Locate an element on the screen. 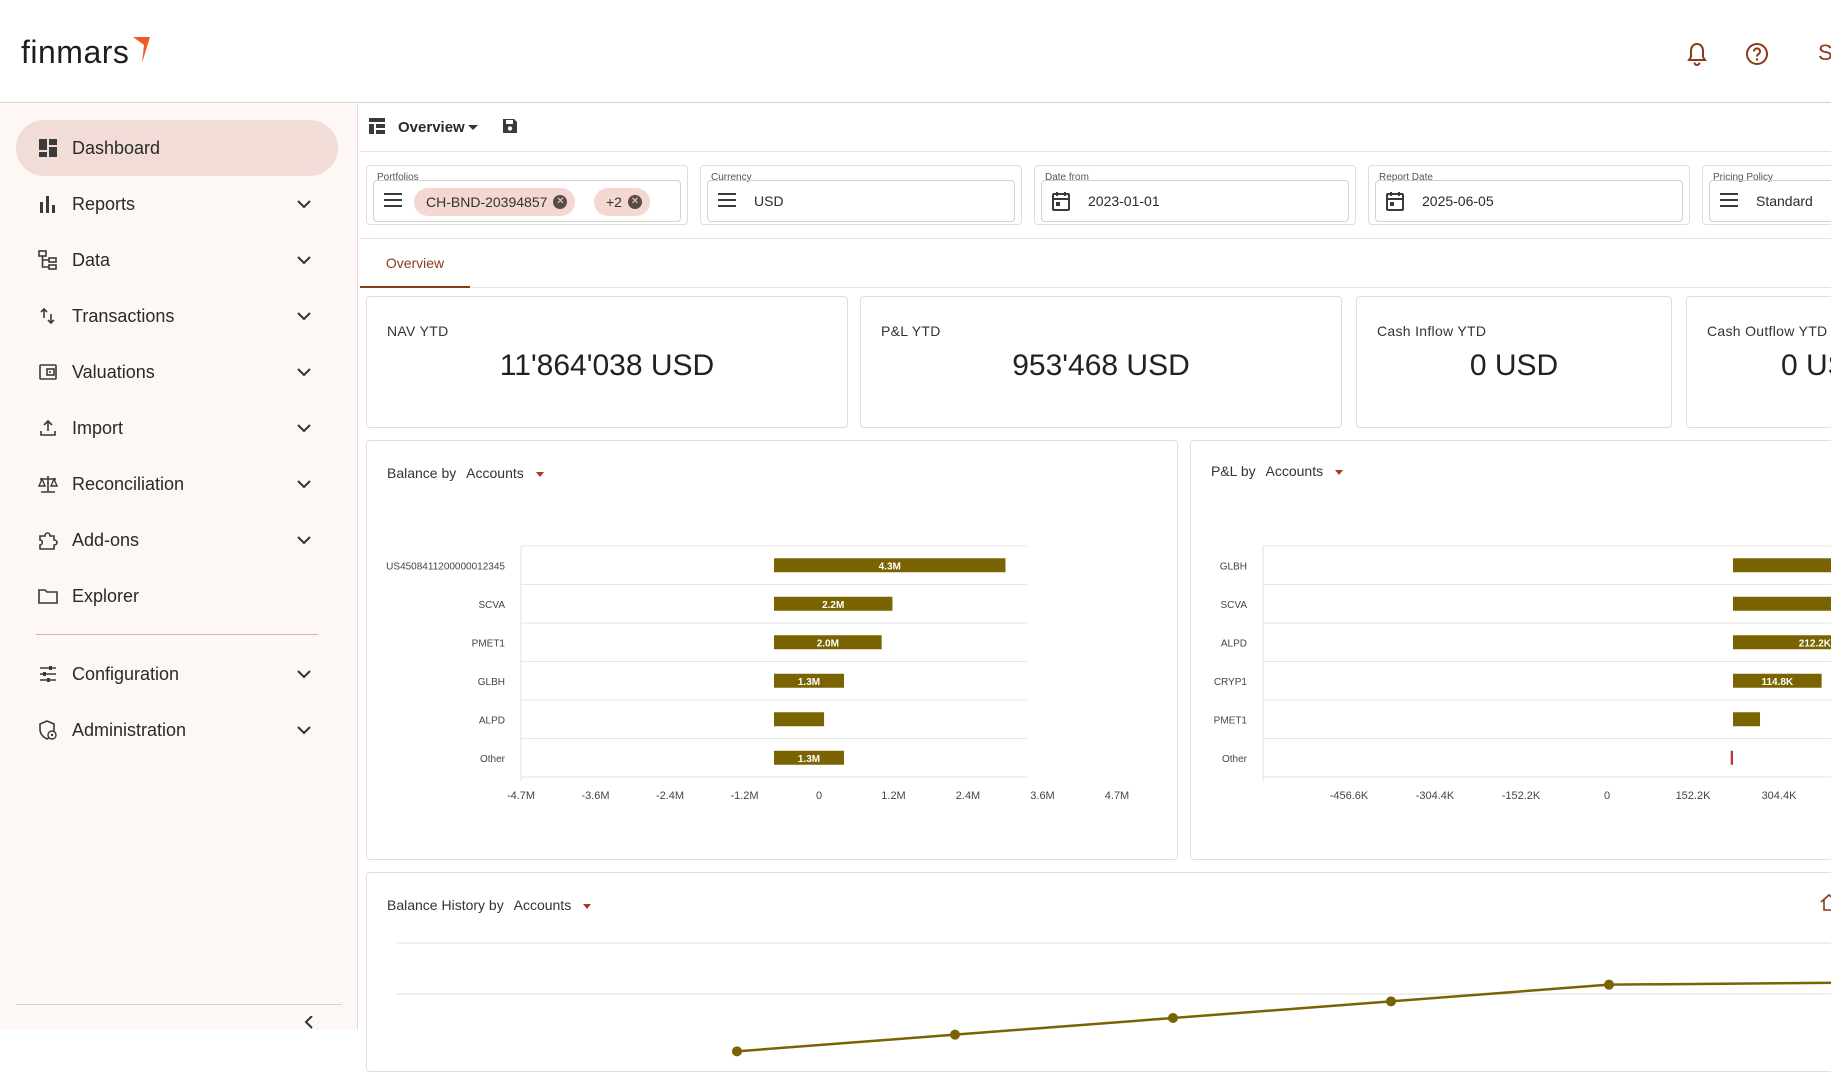 The height and width of the screenshot is (1072, 1831). date-from-input: 2023-01-01 is located at coordinates (1195, 201).